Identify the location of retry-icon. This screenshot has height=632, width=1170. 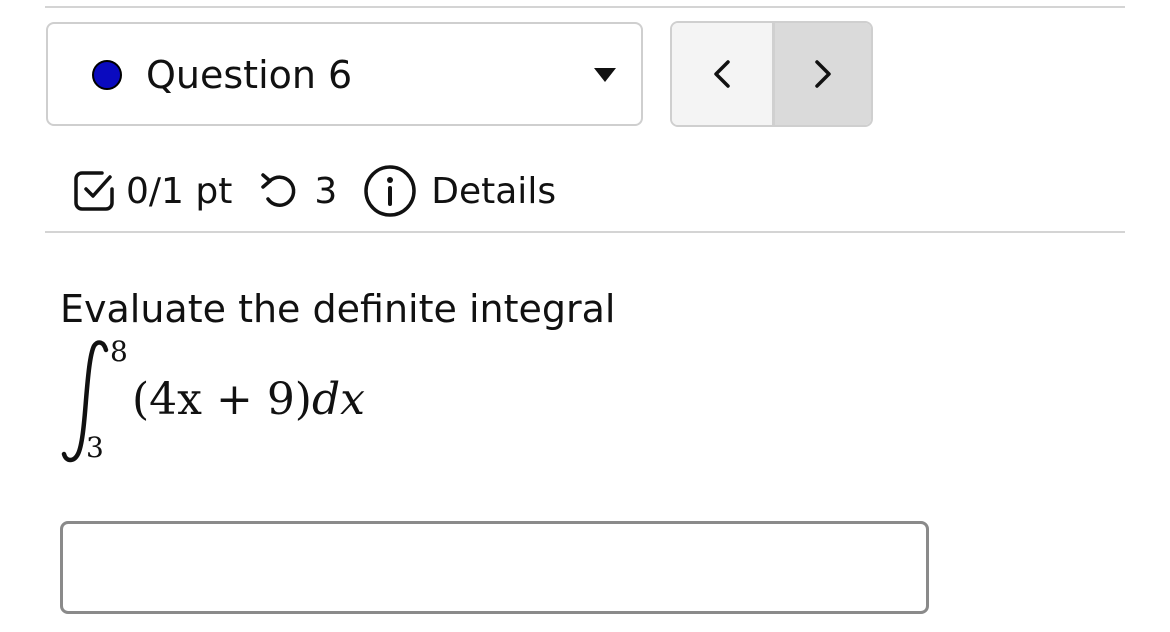
(278, 190).